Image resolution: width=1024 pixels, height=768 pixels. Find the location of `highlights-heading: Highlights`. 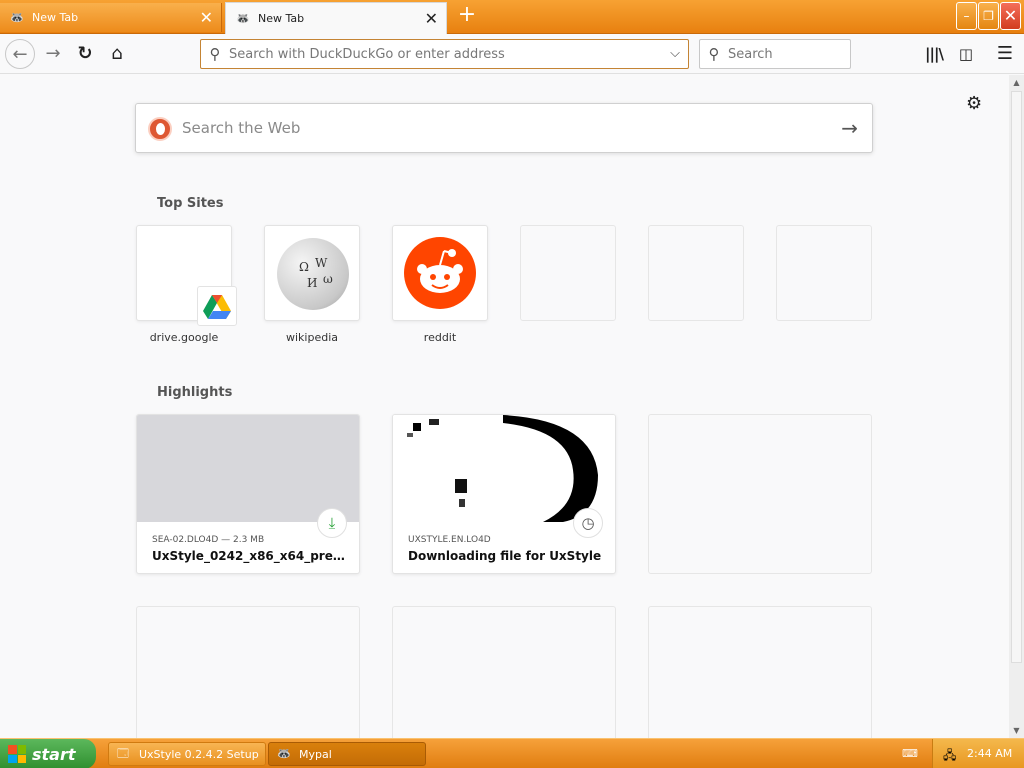

highlights-heading: Highlights is located at coordinates (195, 392).